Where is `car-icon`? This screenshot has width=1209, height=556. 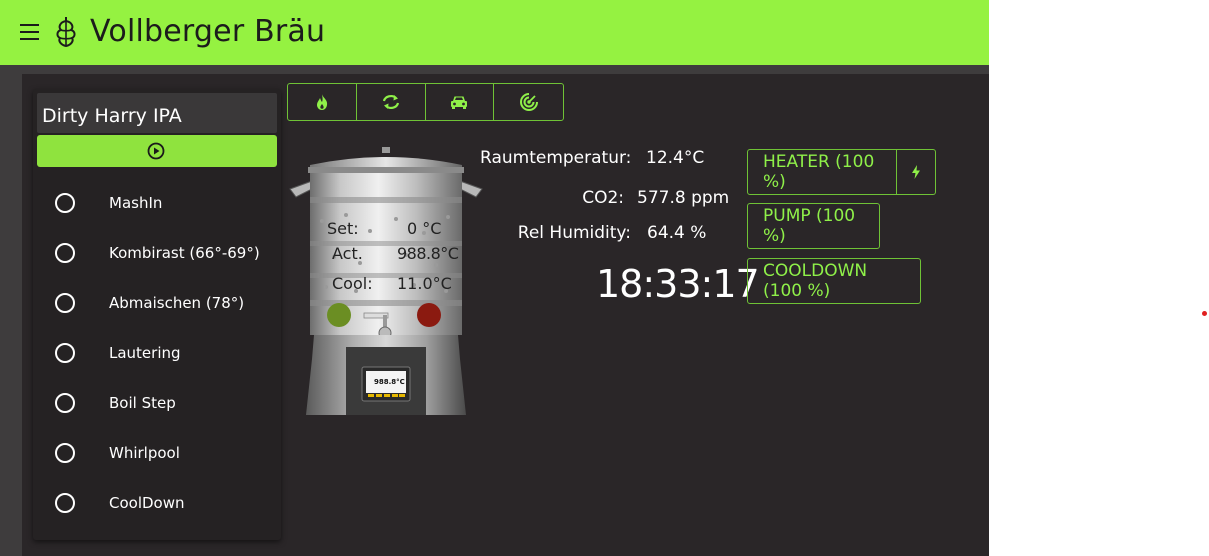
car-icon is located at coordinates (459, 102).